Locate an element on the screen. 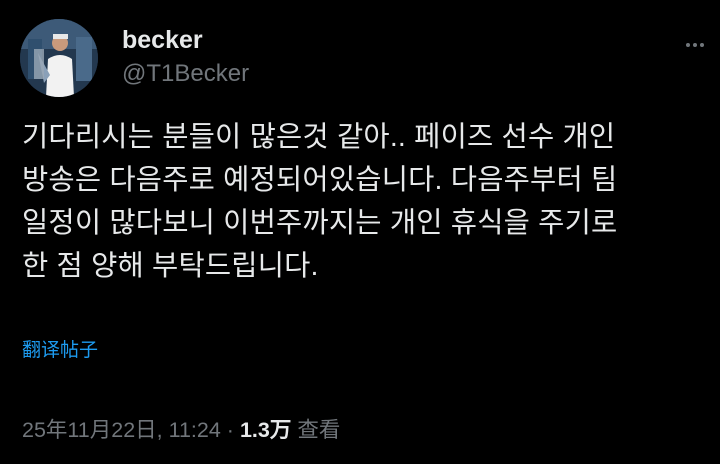  tweet-text-line: 한 점 양해 부탁드립니다. is located at coordinates (170, 266).